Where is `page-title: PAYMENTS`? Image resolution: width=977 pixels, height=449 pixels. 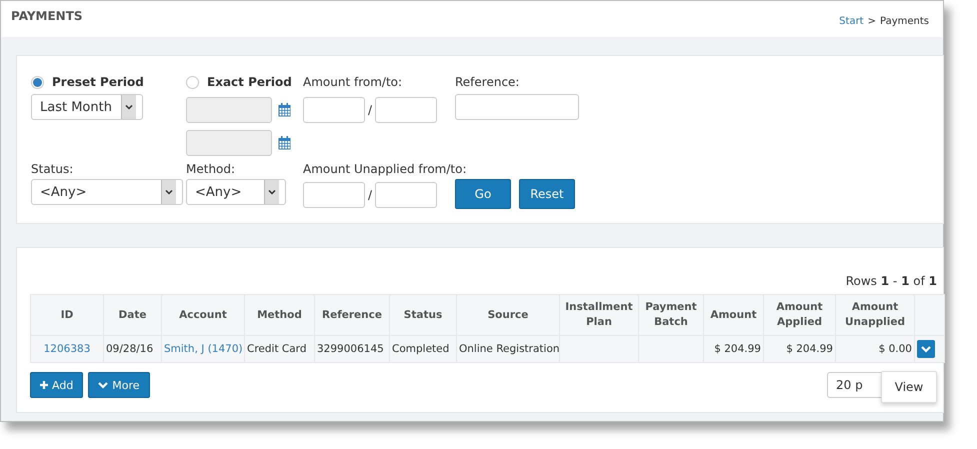 page-title: PAYMENTS is located at coordinates (47, 16).